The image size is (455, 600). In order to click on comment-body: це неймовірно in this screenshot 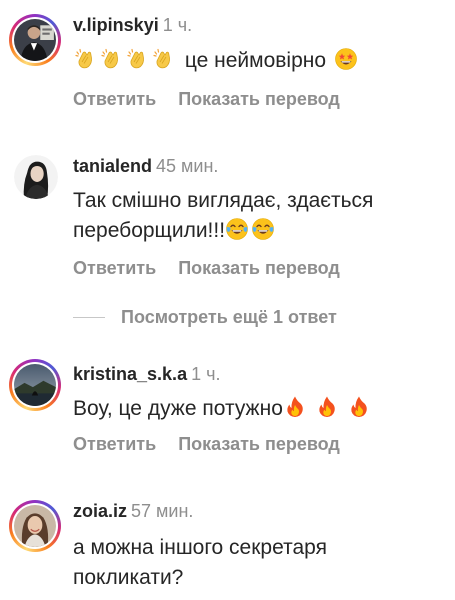, I will do `click(258, 63)`.